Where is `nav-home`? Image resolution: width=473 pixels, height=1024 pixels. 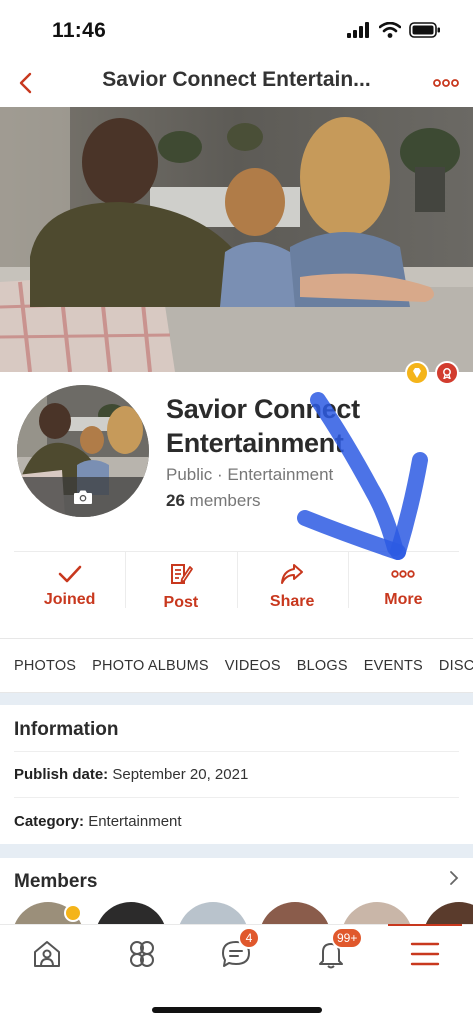
nav-home is located at coordinates (47, 954).